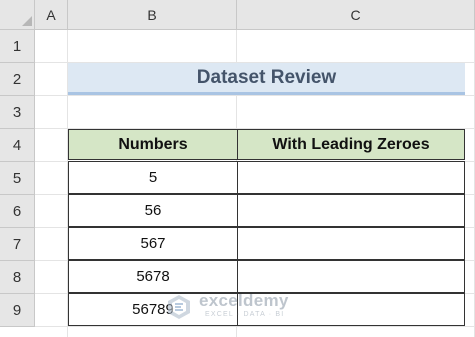 This screenshot has width=475, height=337. I want to click on watermark-tagline: EXCEL · DATA · BI, so click(245, 314).